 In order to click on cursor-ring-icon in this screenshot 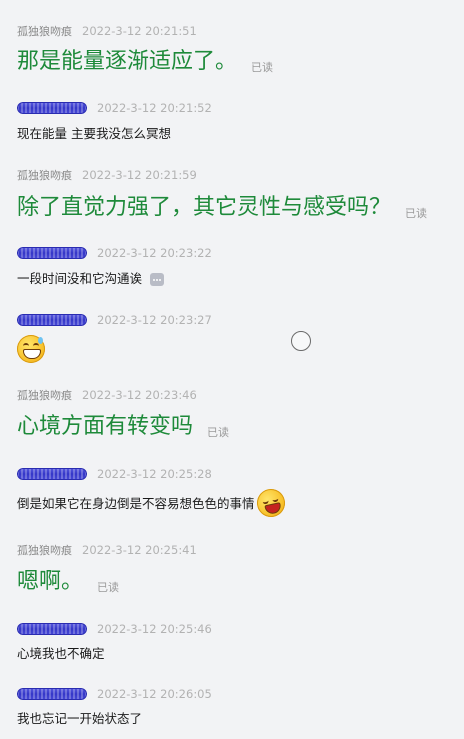, I will do `click(301, 341)`.